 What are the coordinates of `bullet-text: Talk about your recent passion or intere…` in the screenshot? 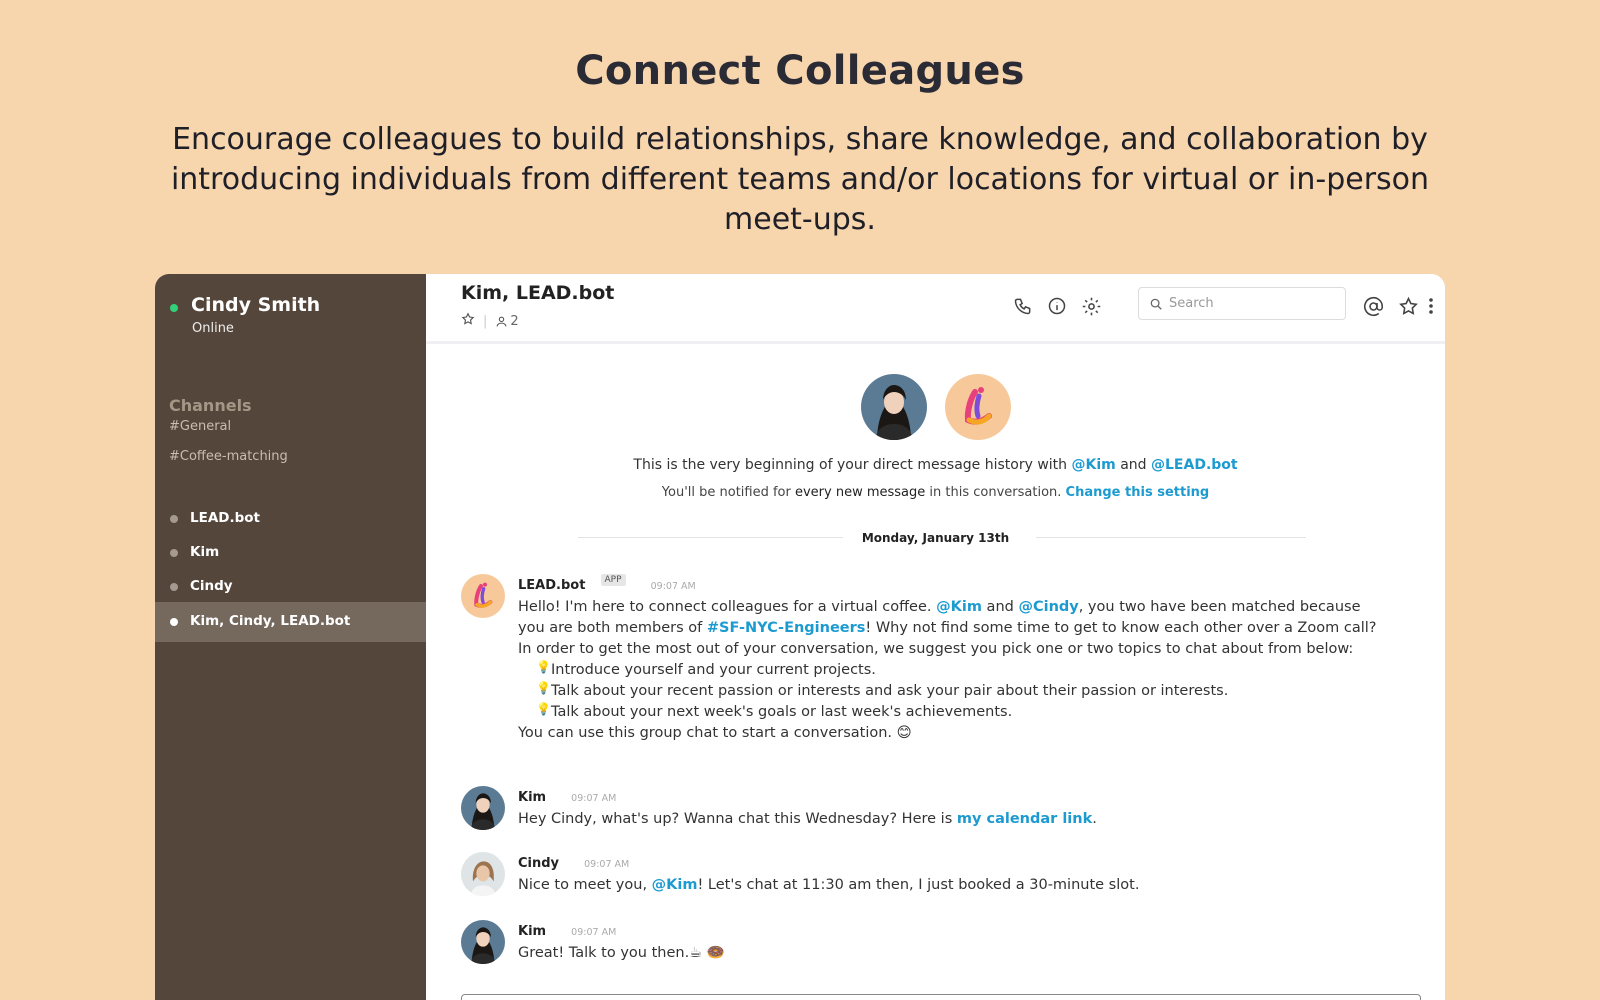 It's located at (890, 691).